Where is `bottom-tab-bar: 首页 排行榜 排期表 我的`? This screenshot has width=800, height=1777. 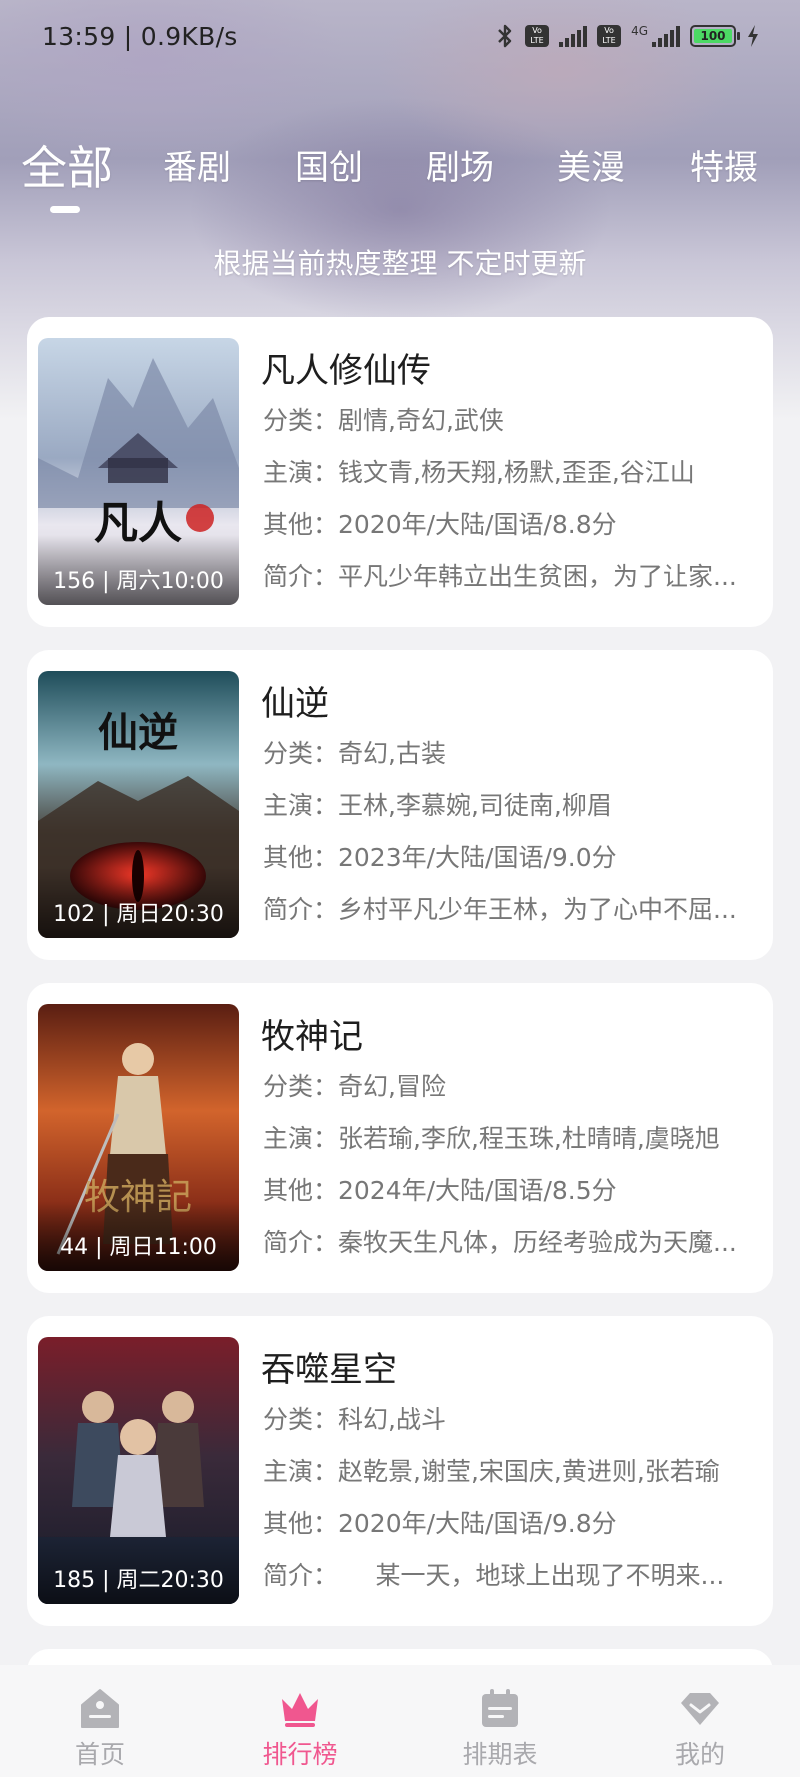 bottom-tab-bar: 首页 排行榜 排期表 我的 is located at coordinates (400, 1721).